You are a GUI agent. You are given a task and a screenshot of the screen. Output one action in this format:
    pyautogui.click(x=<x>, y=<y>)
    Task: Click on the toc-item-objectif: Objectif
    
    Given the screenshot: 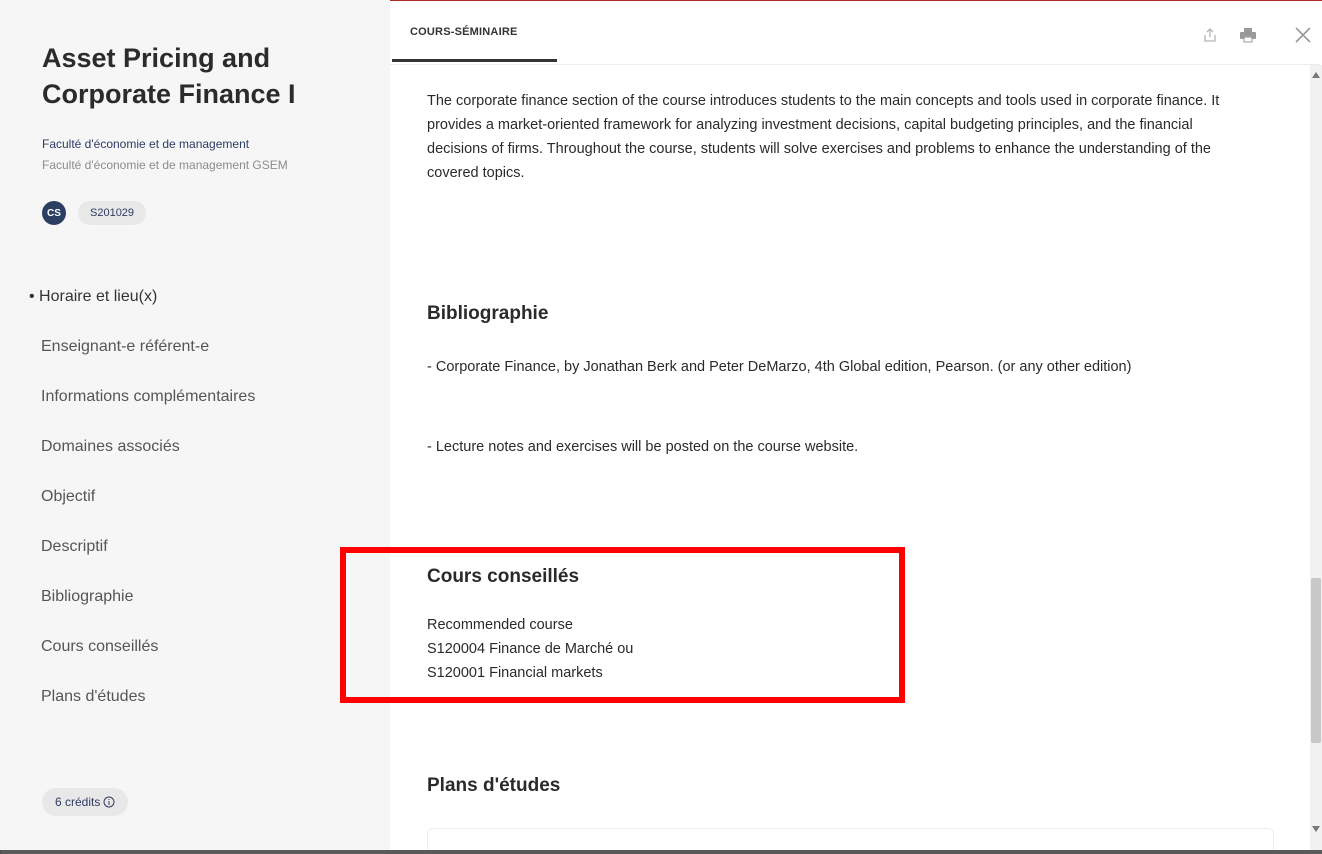 What is the action you would take?
    pyautogui.click(x=68, y=497)
    